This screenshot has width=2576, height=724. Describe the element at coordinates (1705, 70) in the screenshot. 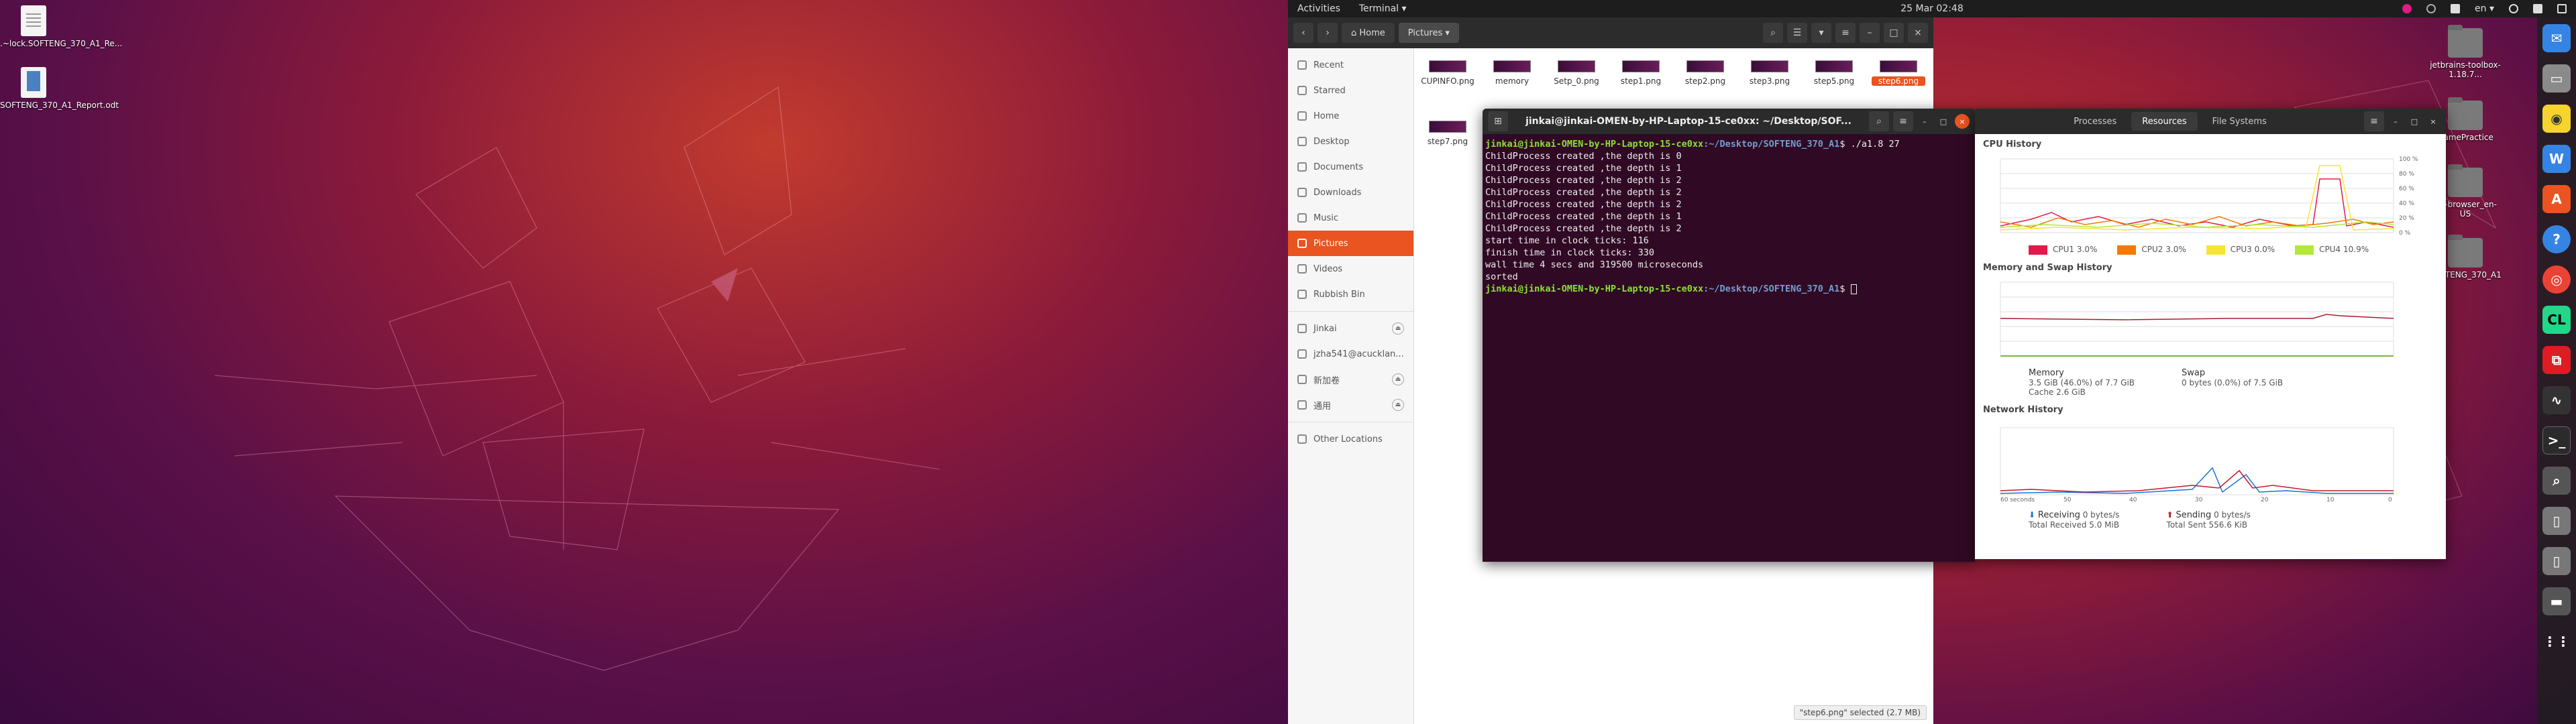

I see `file-thumb: step2.png` at that location.